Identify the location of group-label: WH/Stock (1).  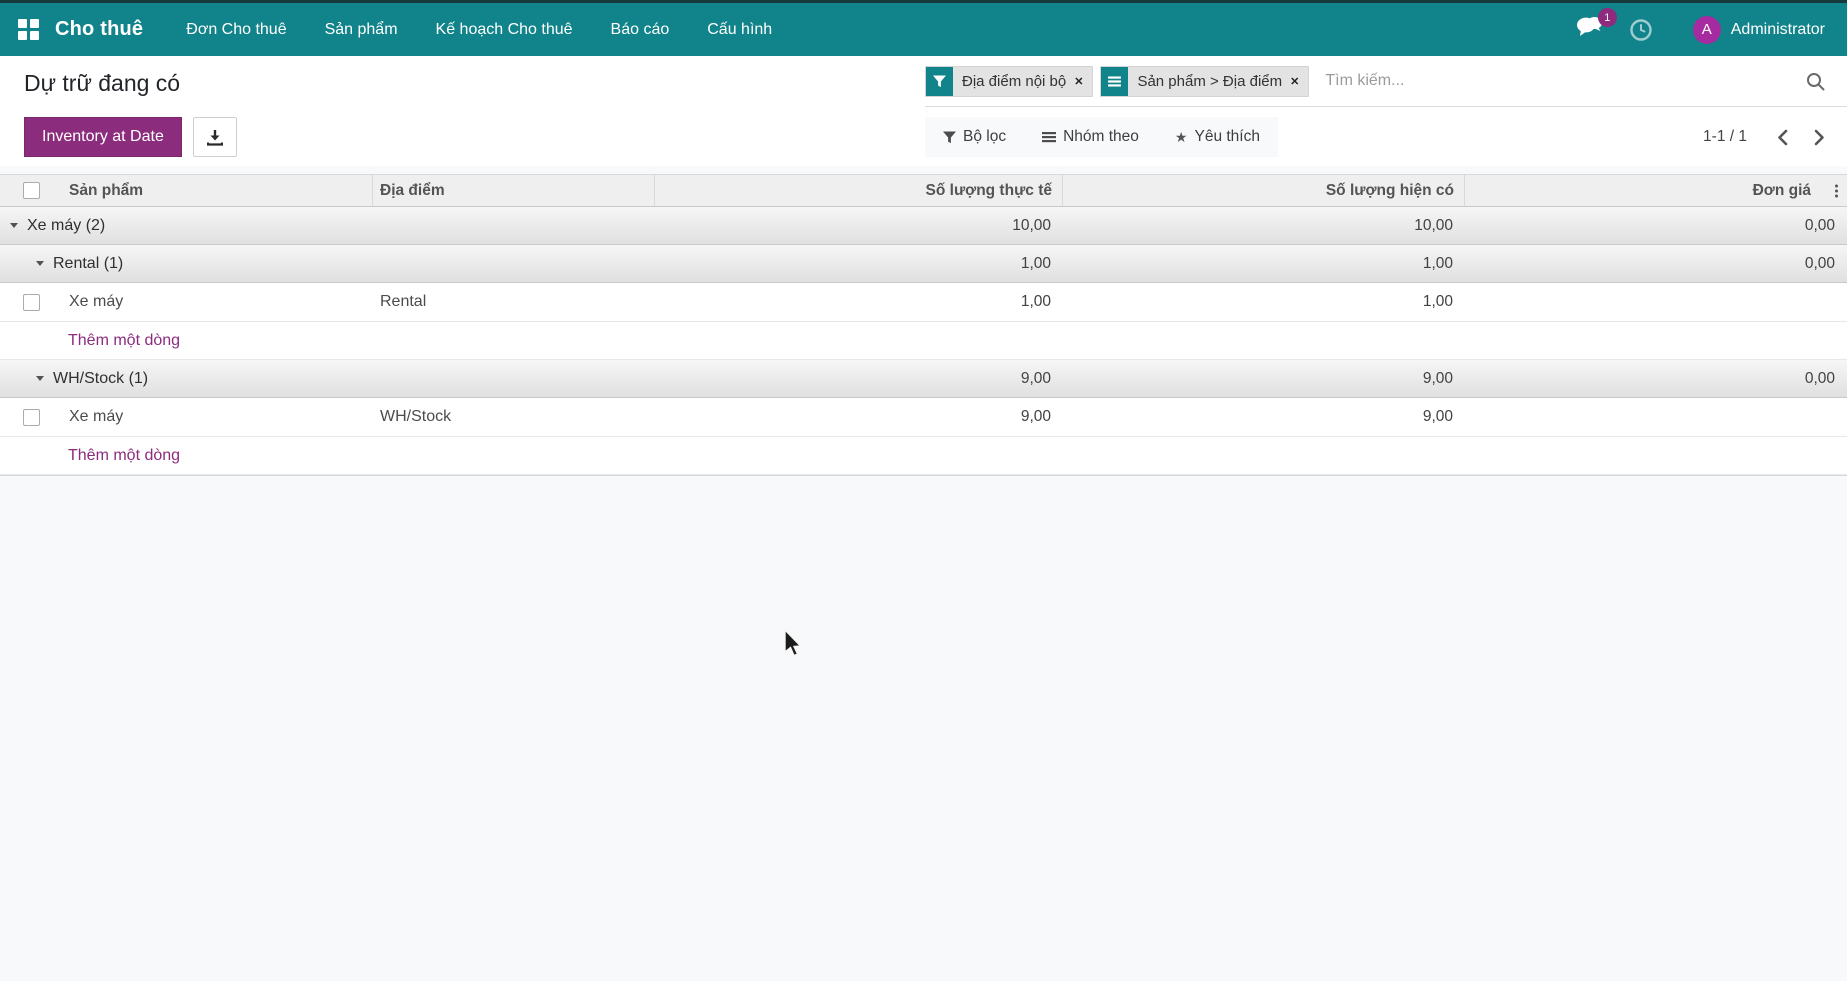
(101, 378).